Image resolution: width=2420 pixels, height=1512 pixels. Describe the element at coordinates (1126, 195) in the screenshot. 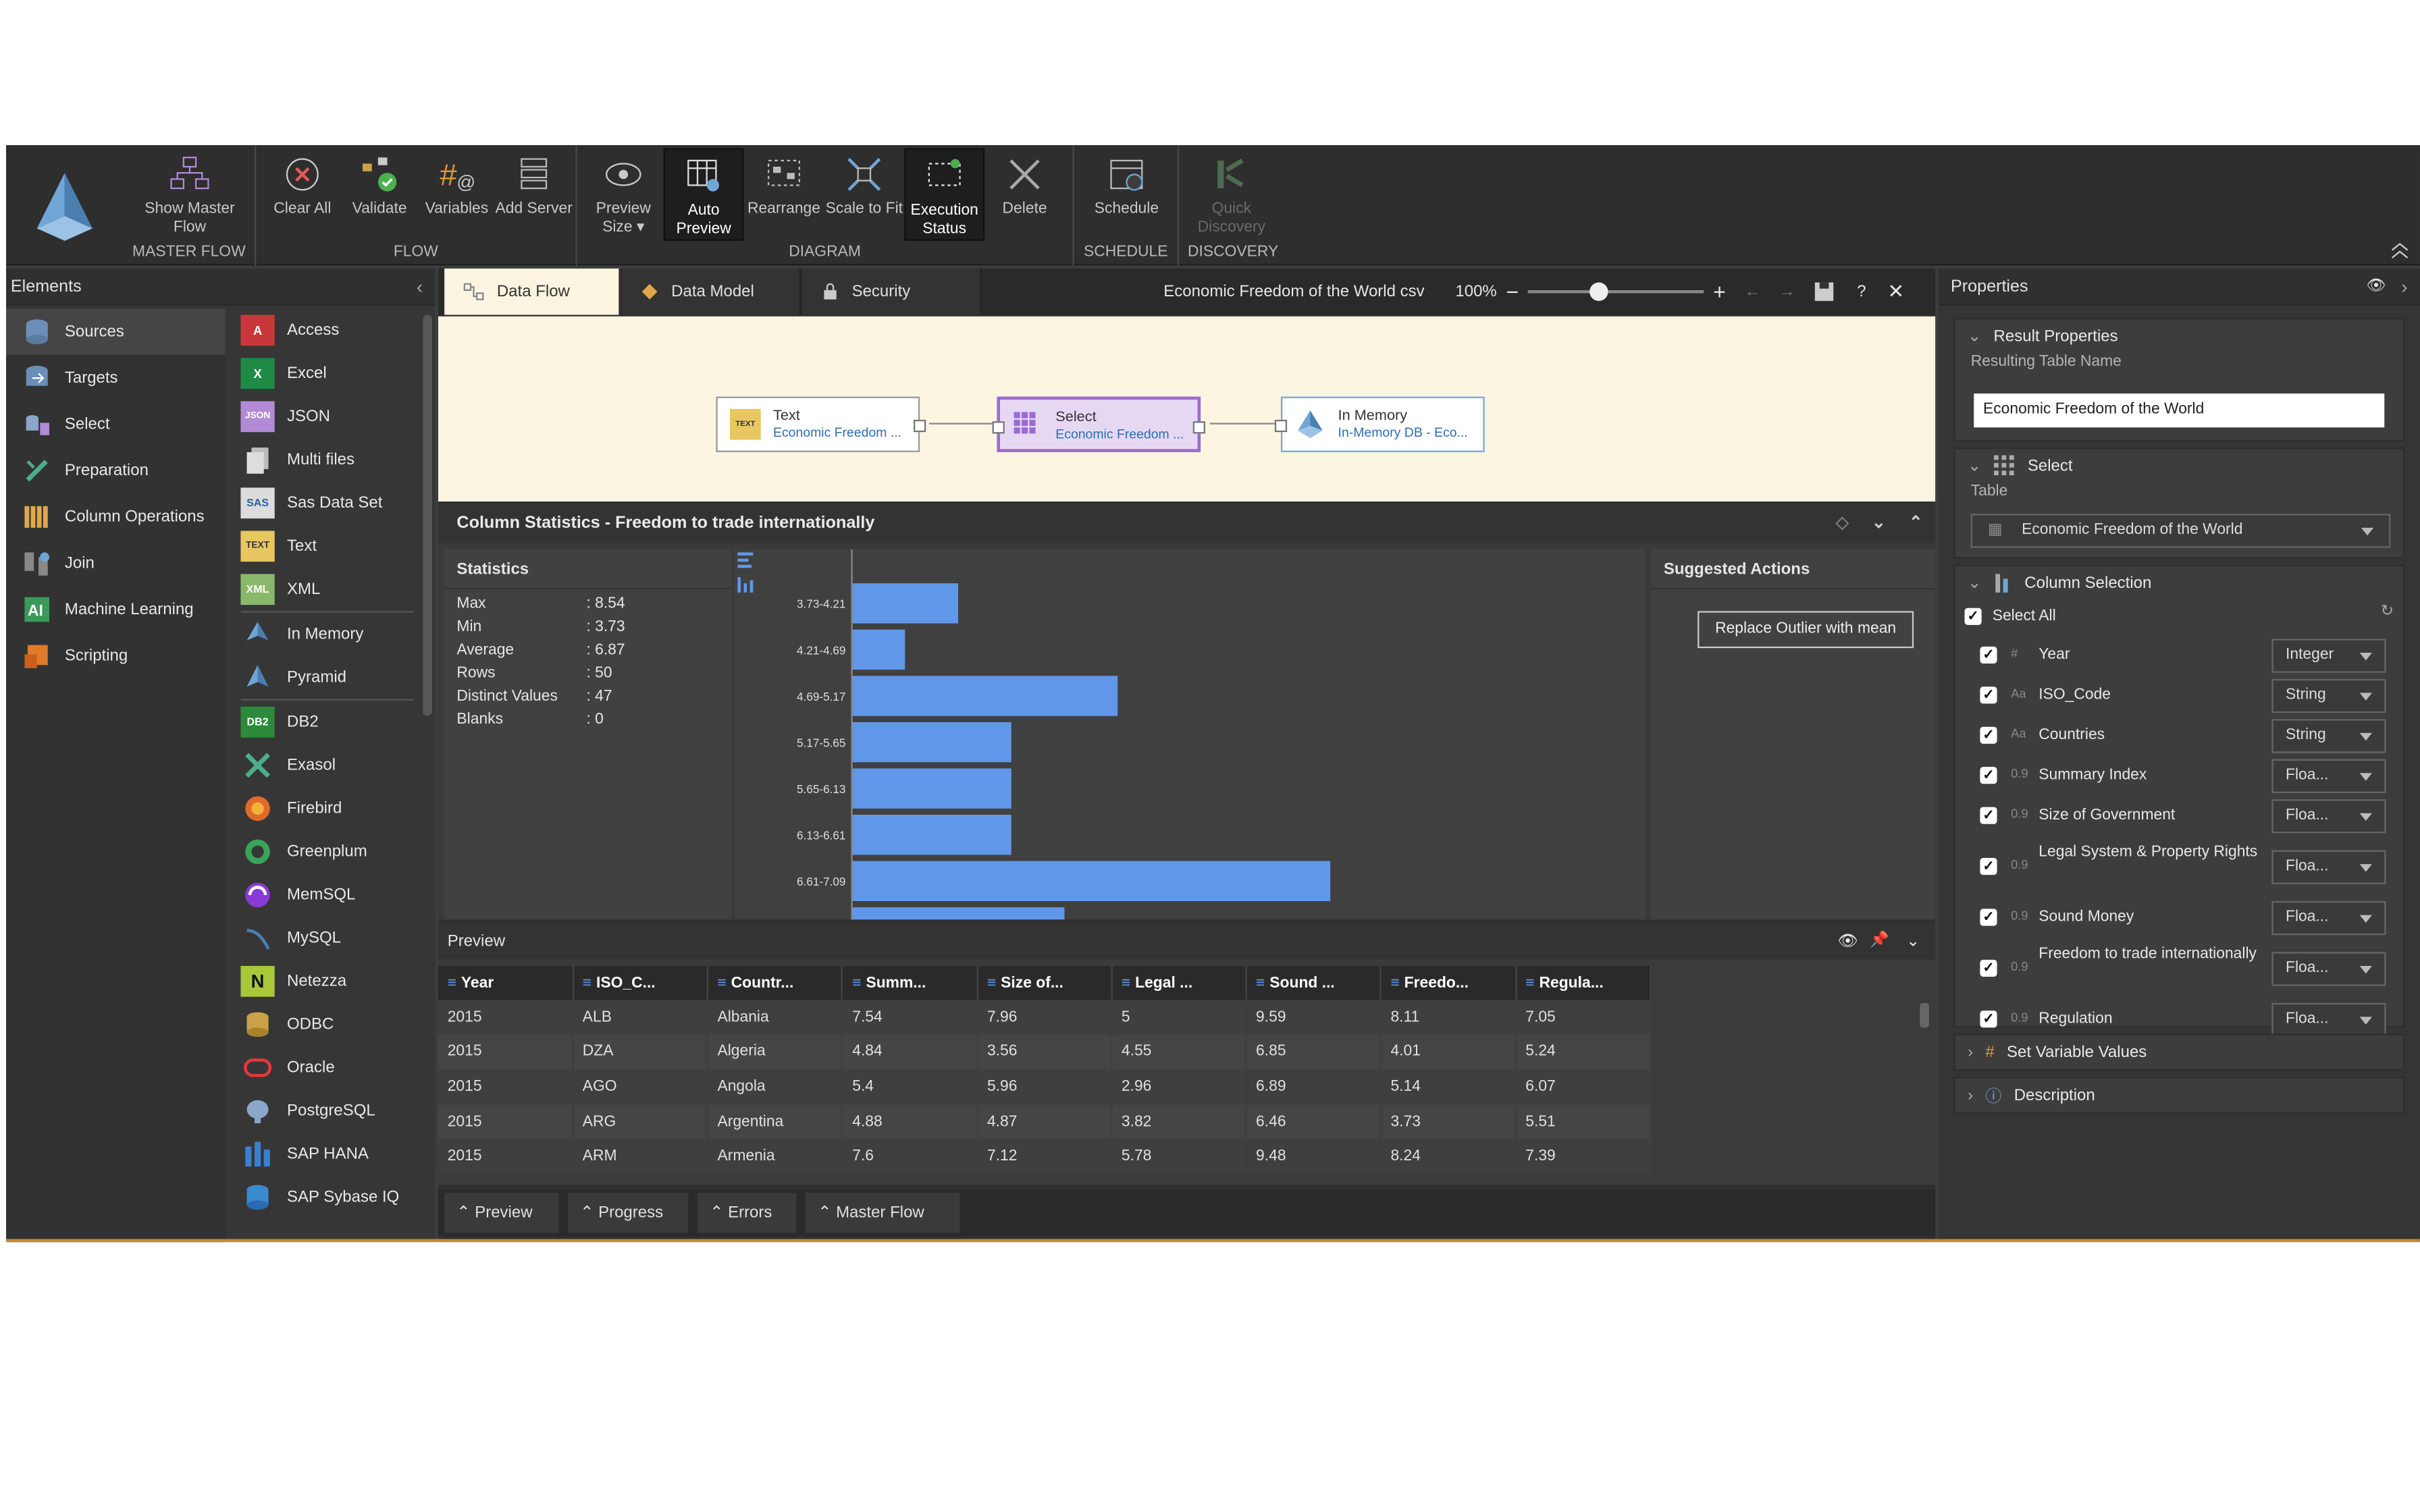

I see `schedule-button: Schedule` at that location.